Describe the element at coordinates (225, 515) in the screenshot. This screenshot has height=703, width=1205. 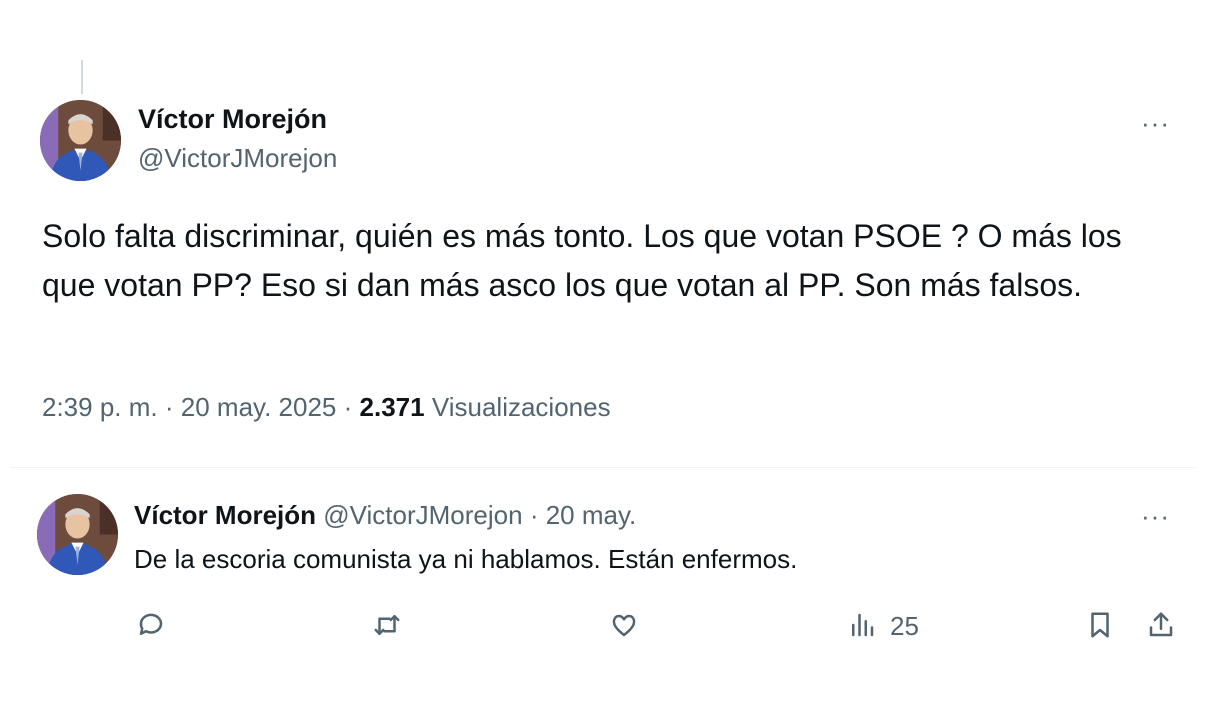
I see `reply-author-name: Víctor Morejón` at that location.